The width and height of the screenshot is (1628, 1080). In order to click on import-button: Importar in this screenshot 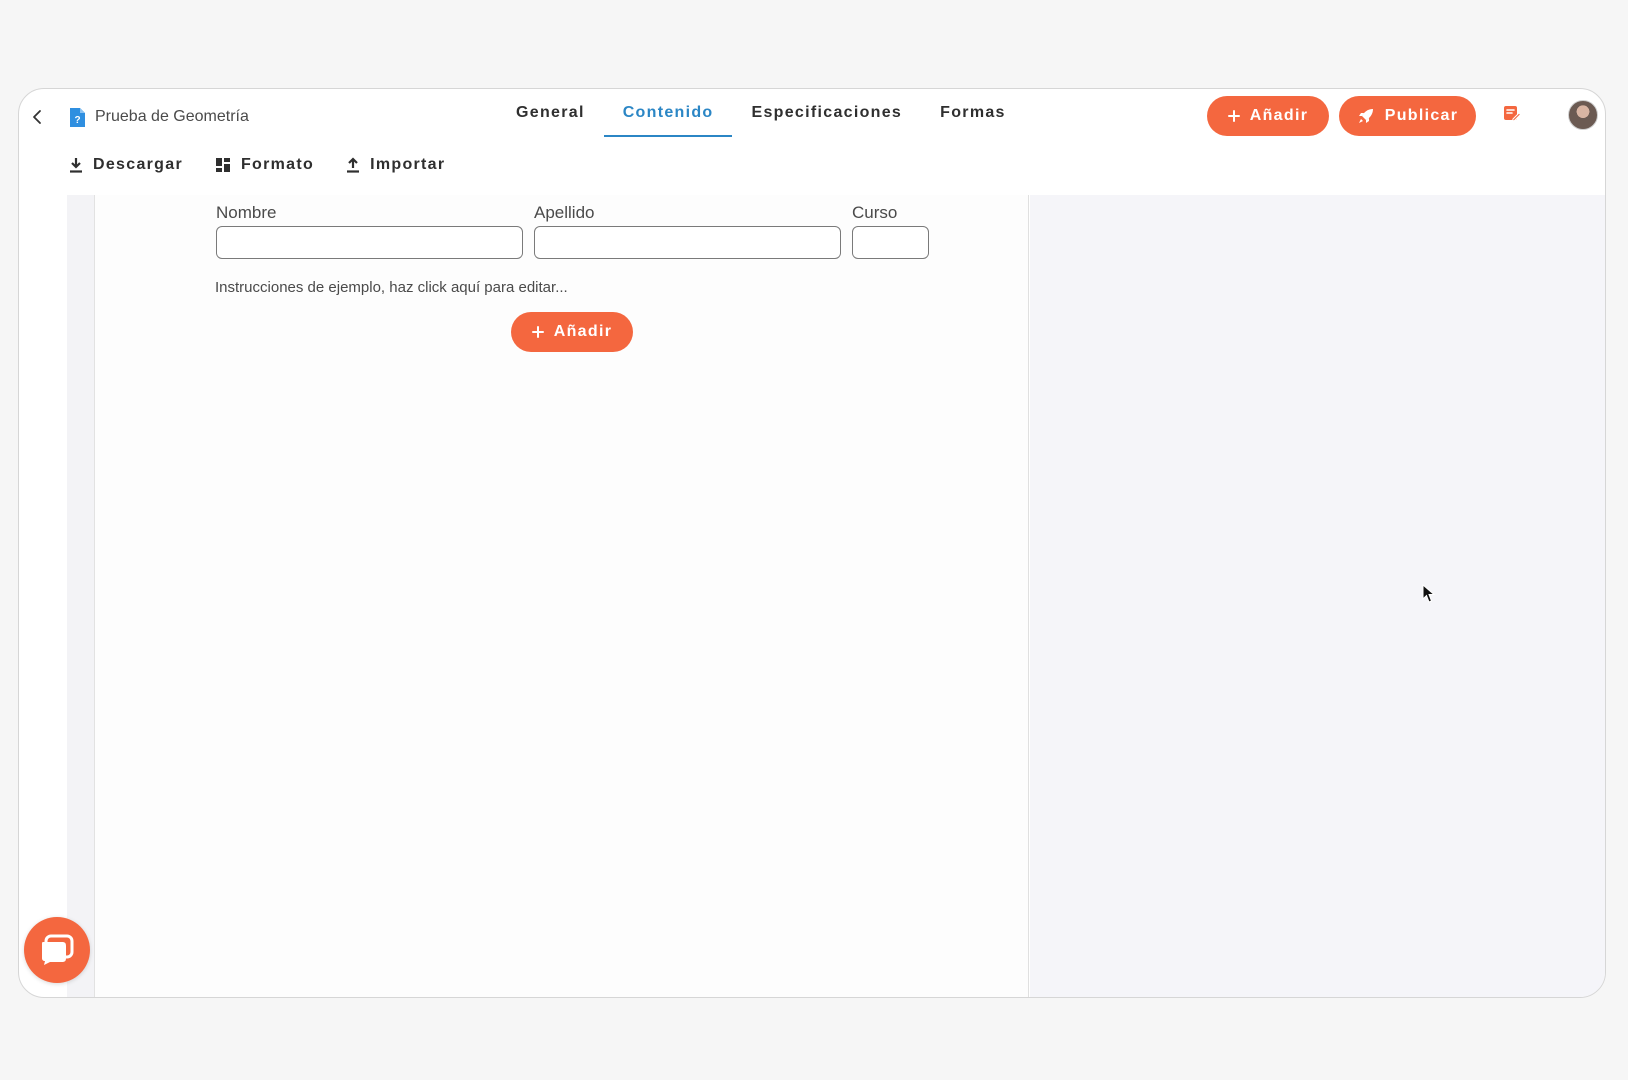, I will do `click(395, 165)`.